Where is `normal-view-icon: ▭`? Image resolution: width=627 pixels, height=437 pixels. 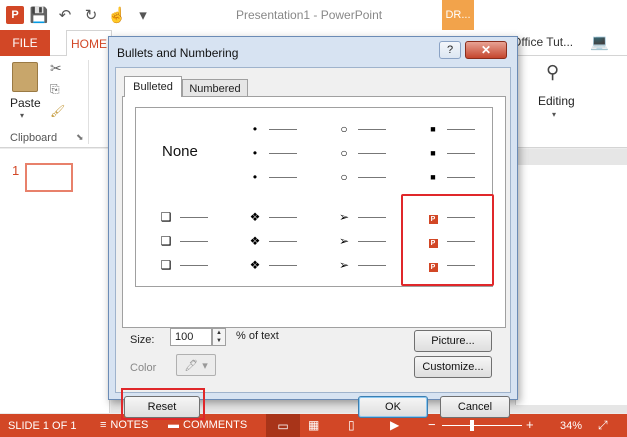
normal-view-icon: ▭ is located at coordinates (283, 425).